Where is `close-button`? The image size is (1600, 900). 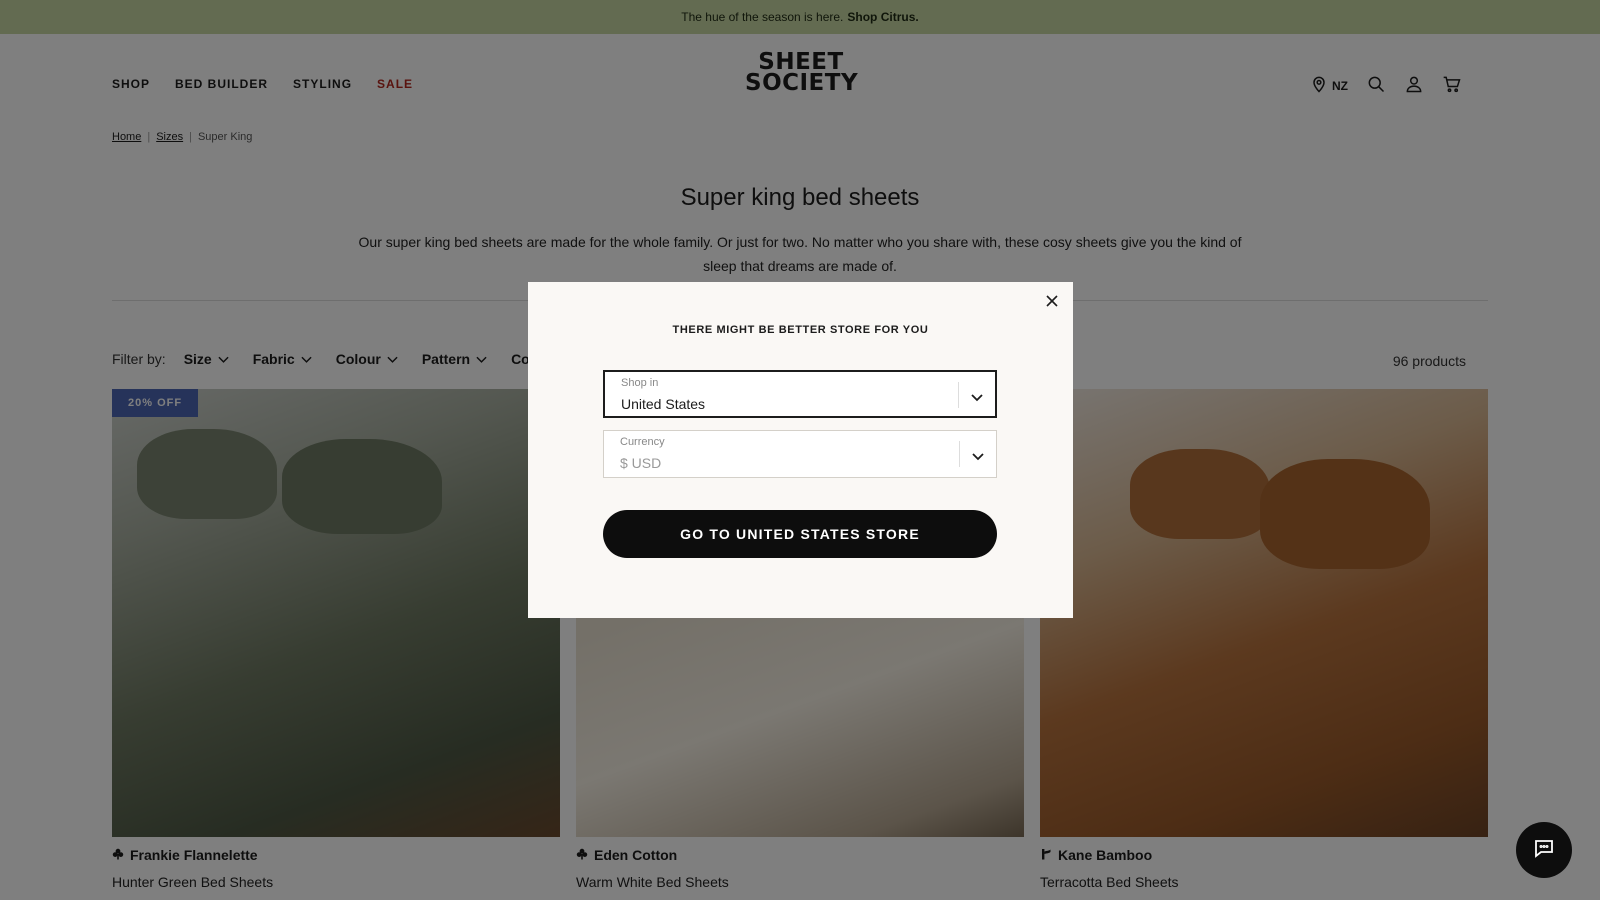
close-button is located at coordinates (1052, 303).